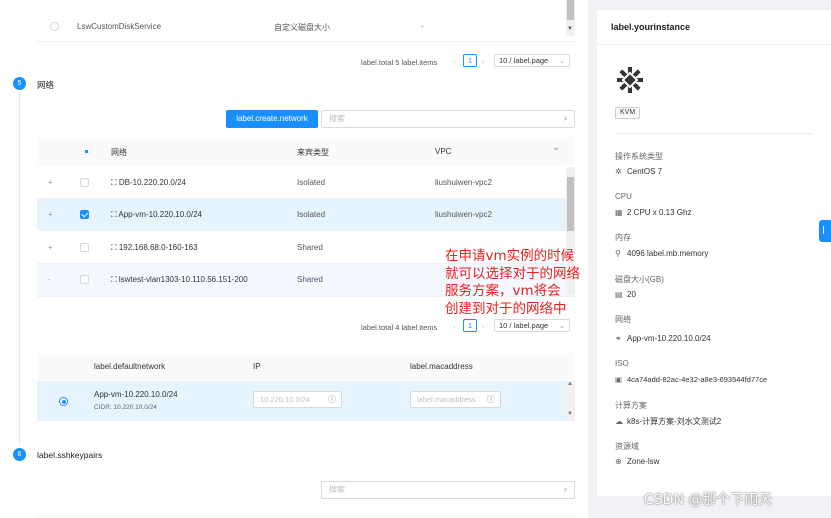  I want to click on step-5-indicator: 5, so click(19, 83).